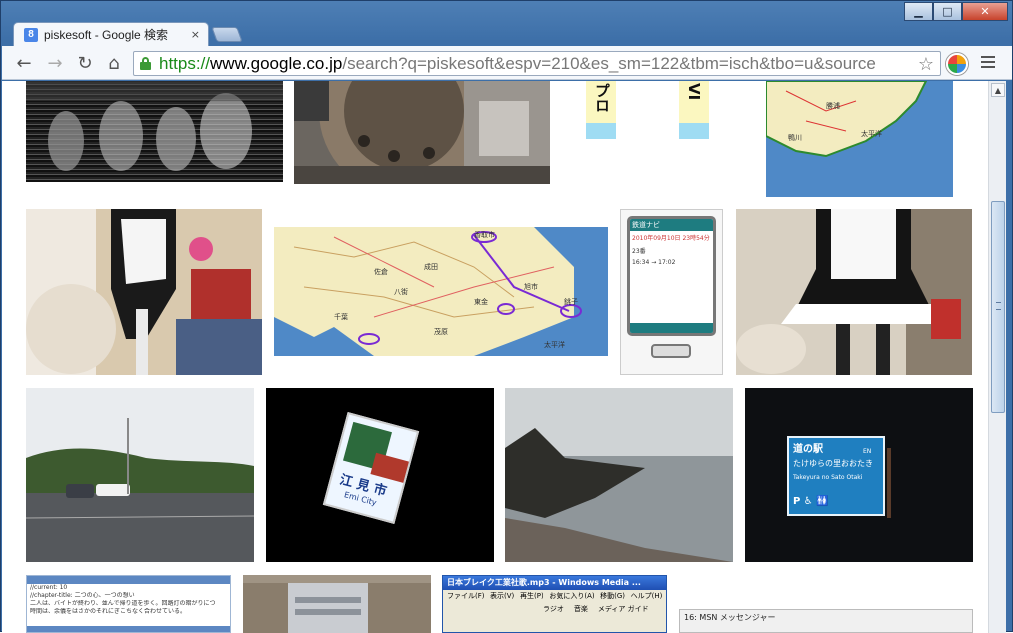  What do you see at coordinates (671, 351) in the screenshot?
I see `phone-buttons` at bounding box center [671, 351].